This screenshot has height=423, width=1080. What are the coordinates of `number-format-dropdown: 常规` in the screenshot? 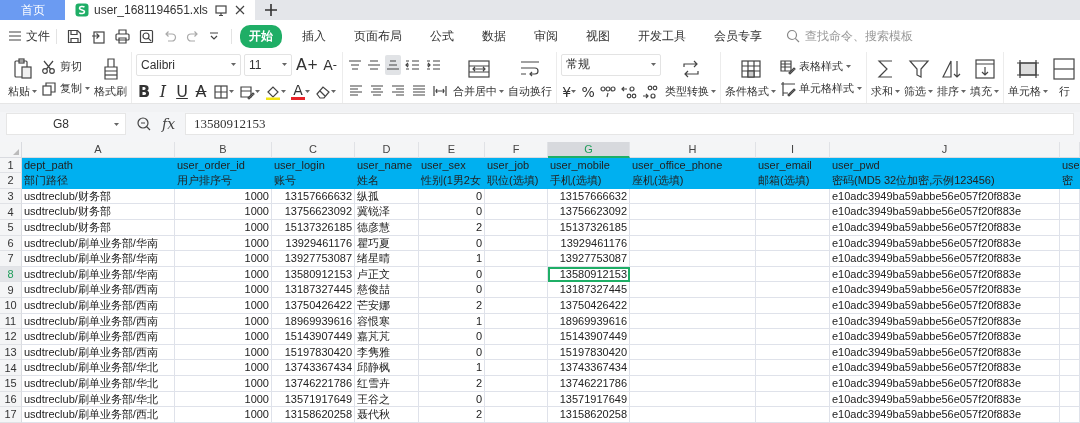 It's located at (611, 64).